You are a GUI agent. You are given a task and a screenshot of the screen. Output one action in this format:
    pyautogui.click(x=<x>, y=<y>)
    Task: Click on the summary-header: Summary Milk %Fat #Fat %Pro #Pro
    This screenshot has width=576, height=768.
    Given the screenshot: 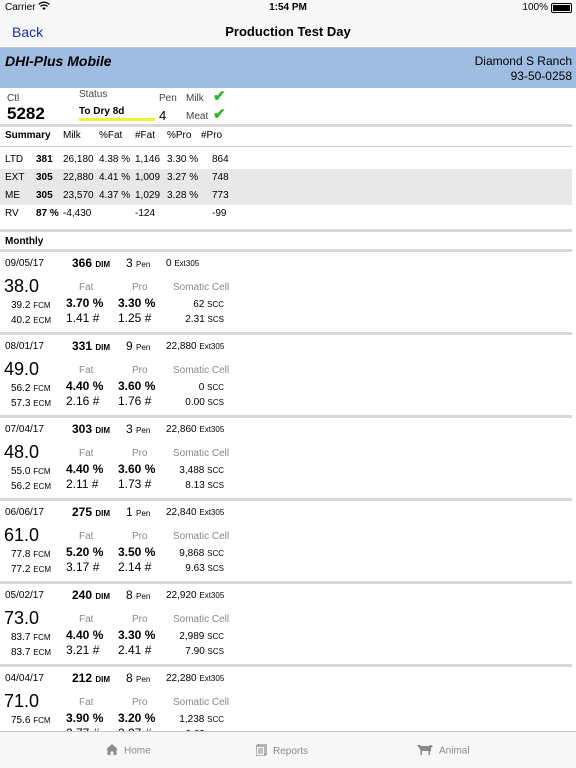 What is the action you would take?
    pyautogui.click(x=286, y=136)
    